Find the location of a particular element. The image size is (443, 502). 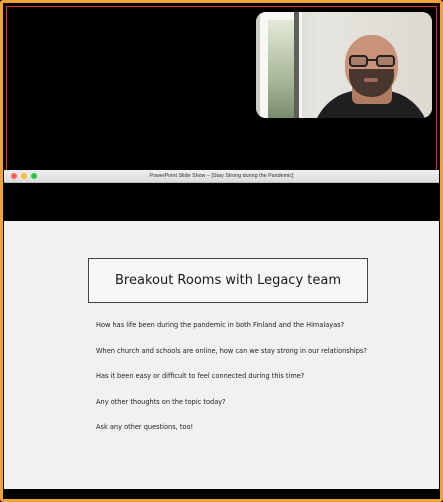

slide-title: Breakout Rooms with Legacy team is located at coordinates (228, 280).